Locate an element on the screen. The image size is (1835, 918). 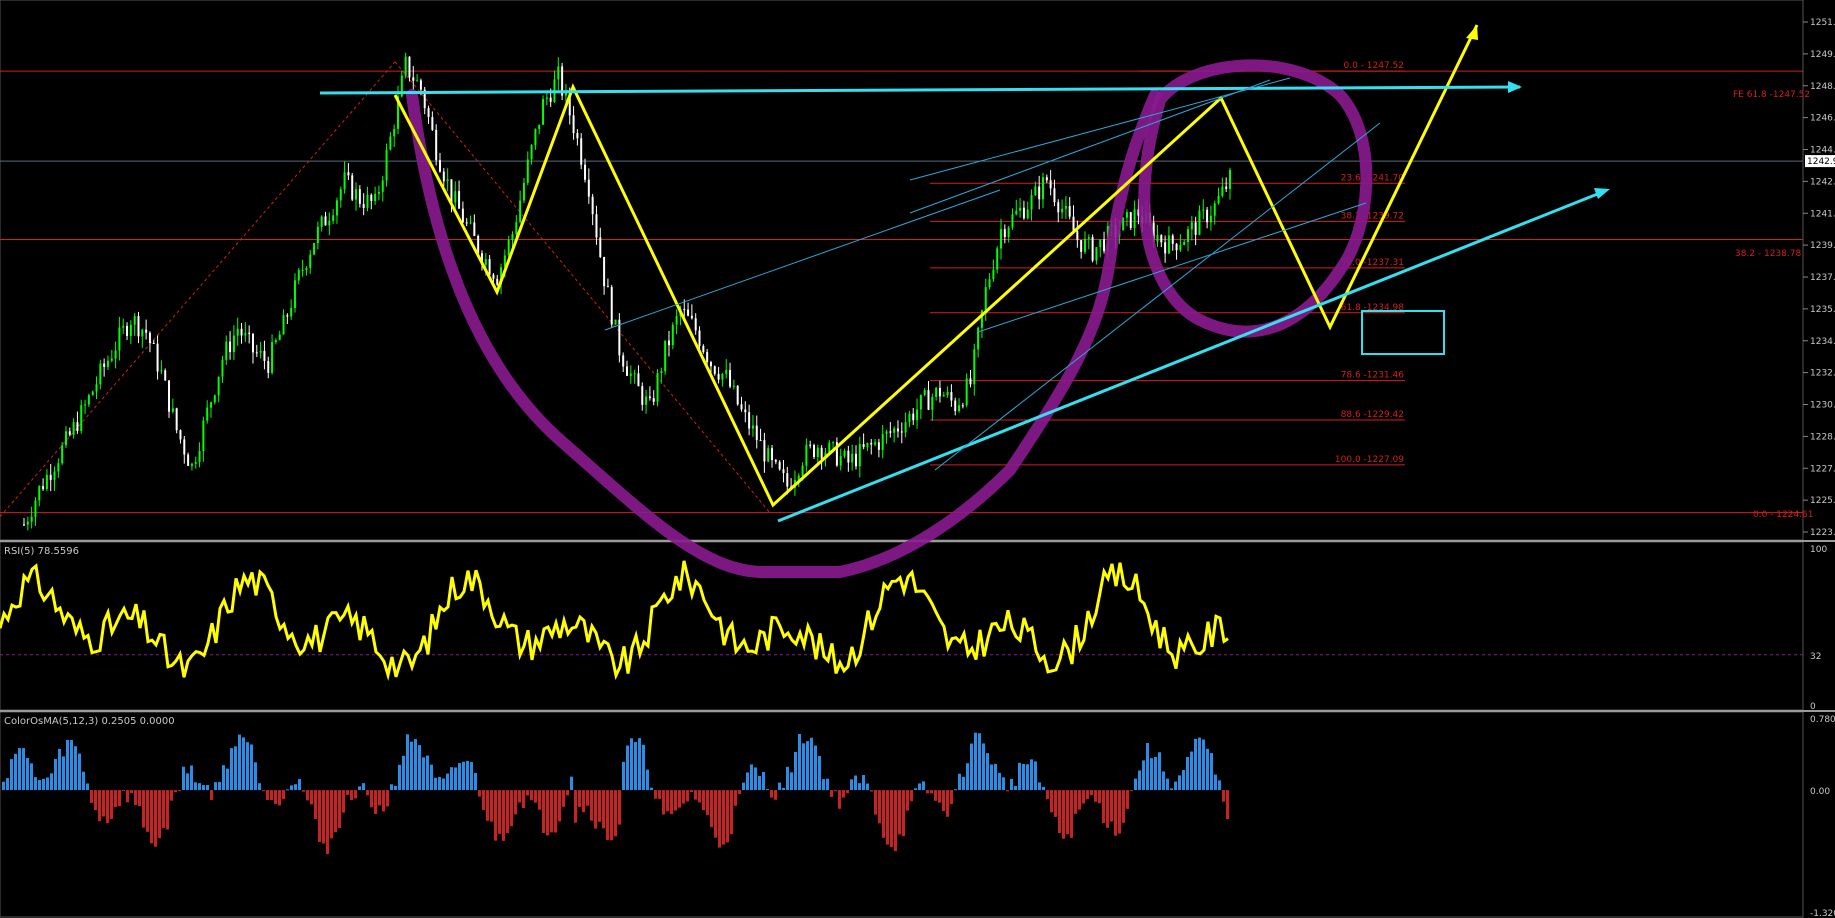
rsi-tick-label: 0 is located at coordinates (1813, 707).